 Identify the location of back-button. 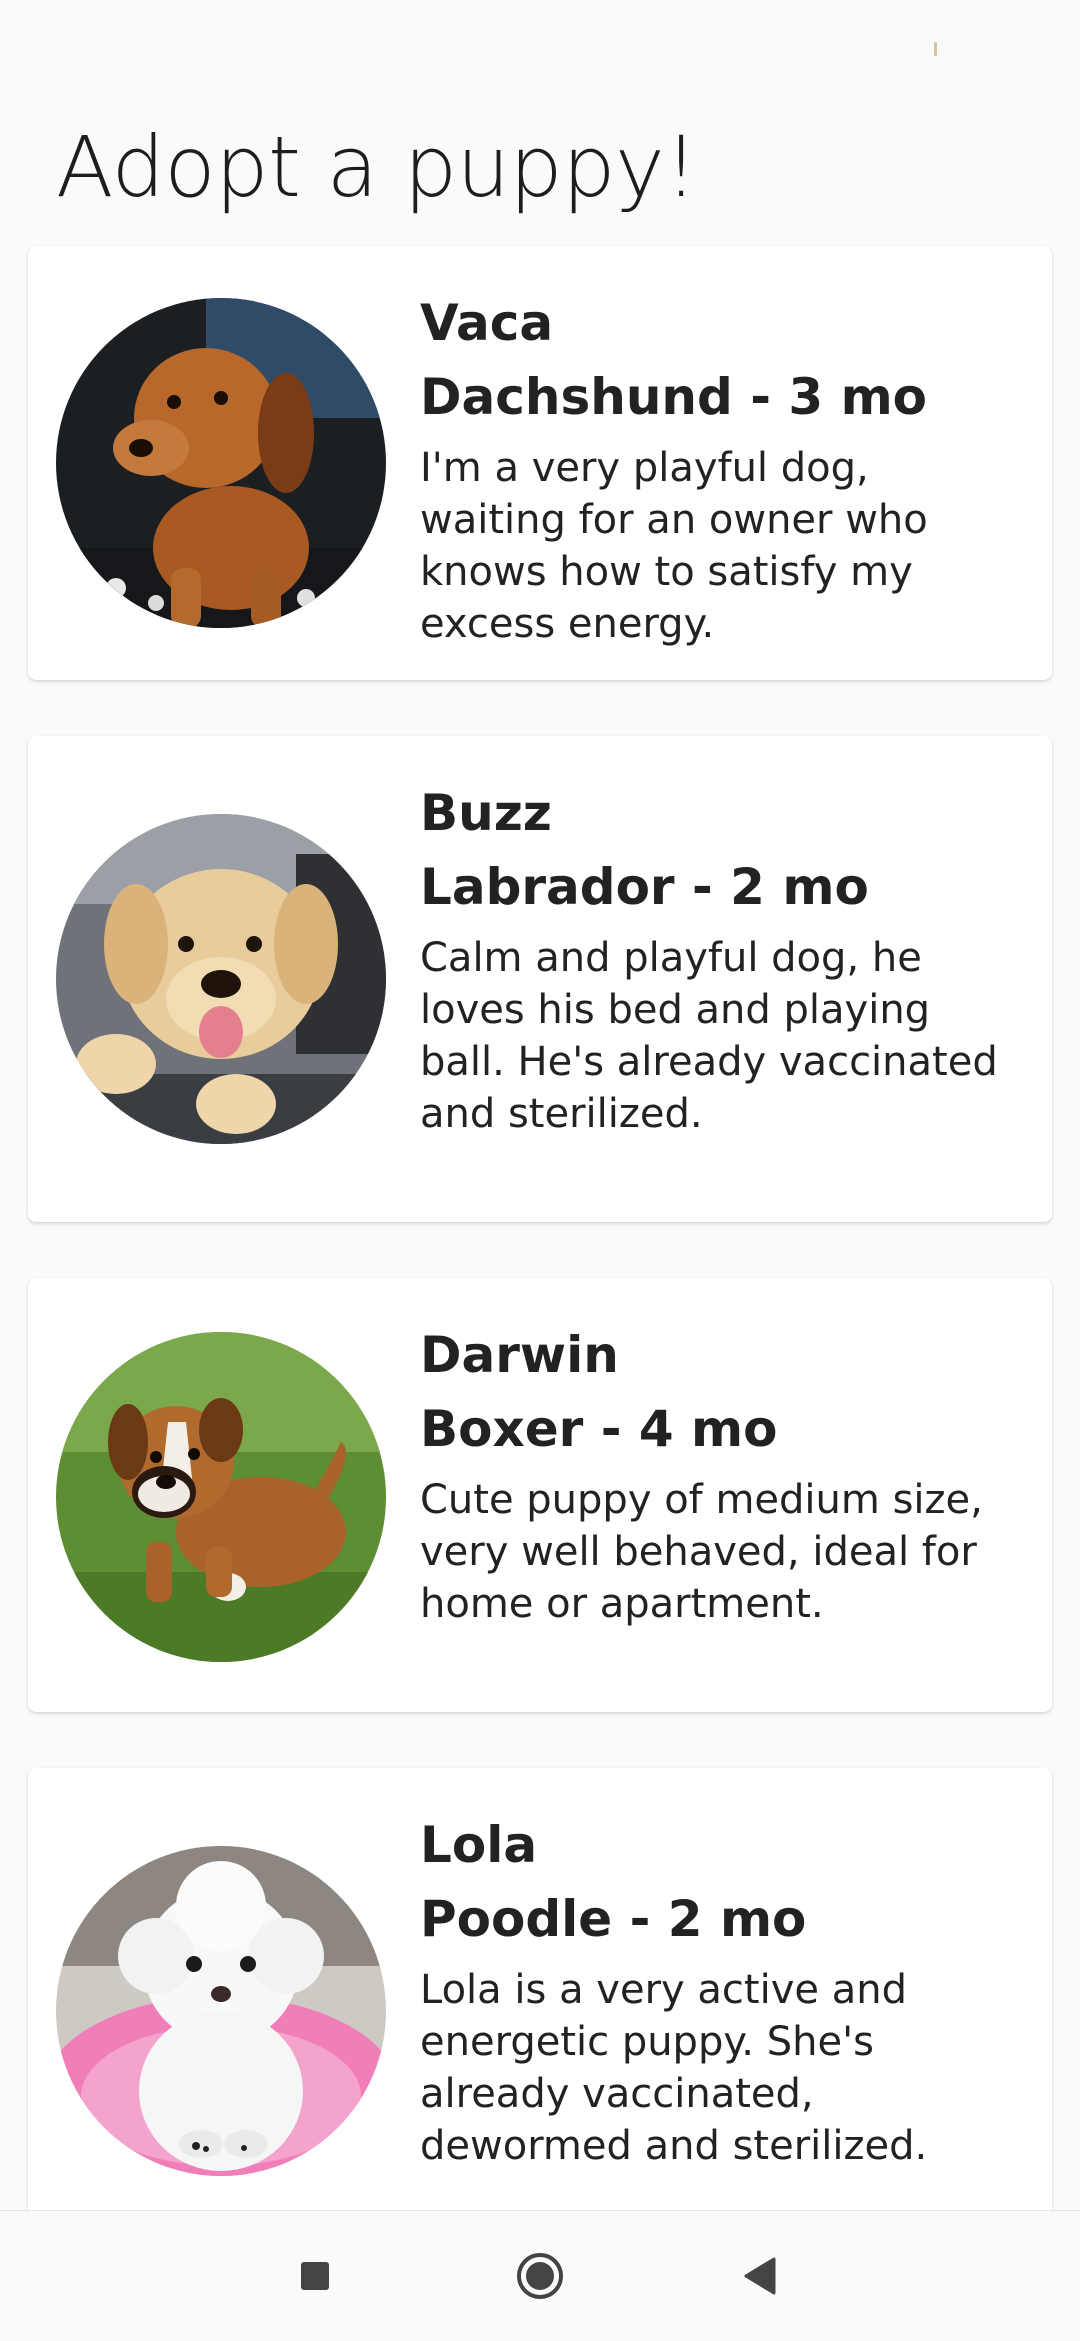
(760, 2276).